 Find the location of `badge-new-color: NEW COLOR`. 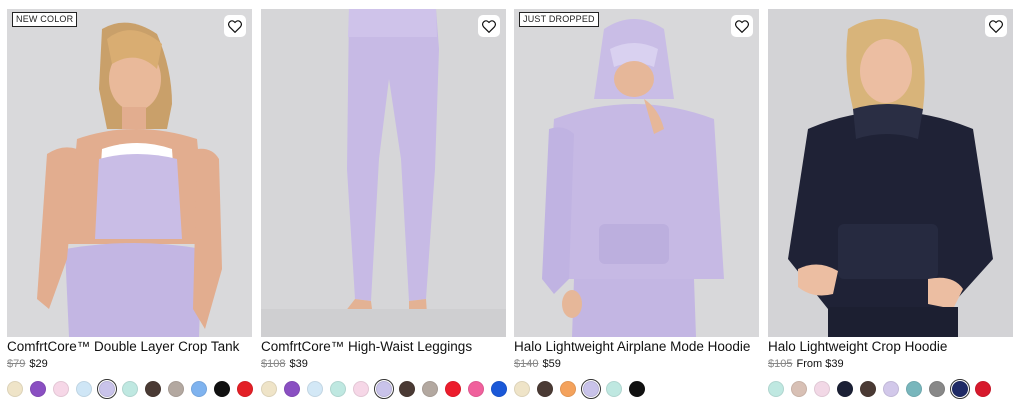

badge-new-color: NEW COLOR is located at coordinates (45, 19).